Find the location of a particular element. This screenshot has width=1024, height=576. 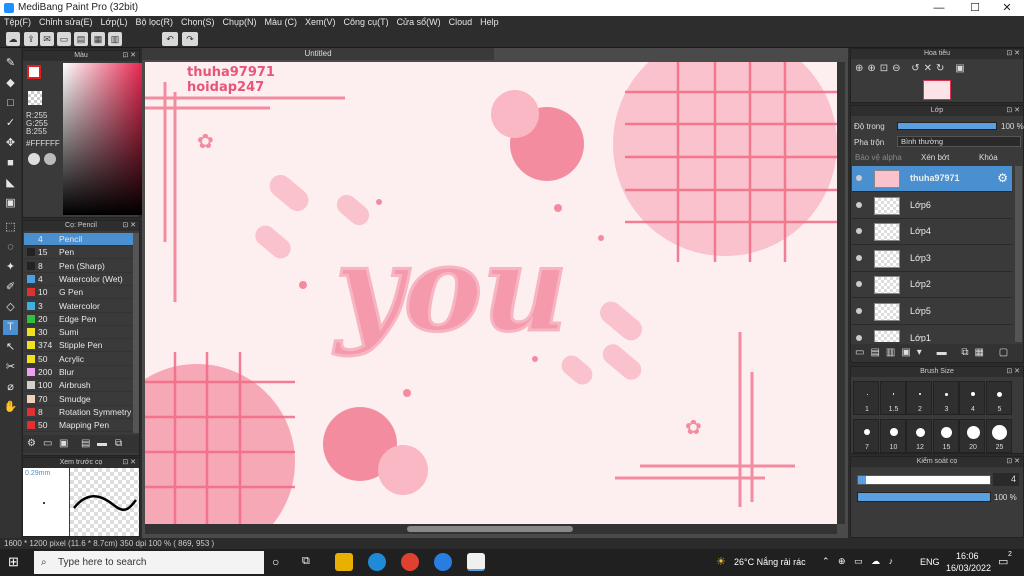

palette-icon is located at coordinates (34, 159).